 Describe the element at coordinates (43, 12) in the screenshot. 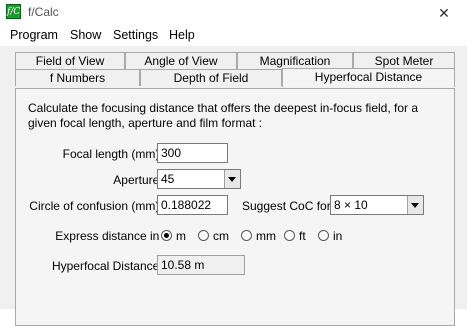

I see `window-title: f/Calc` at that location.